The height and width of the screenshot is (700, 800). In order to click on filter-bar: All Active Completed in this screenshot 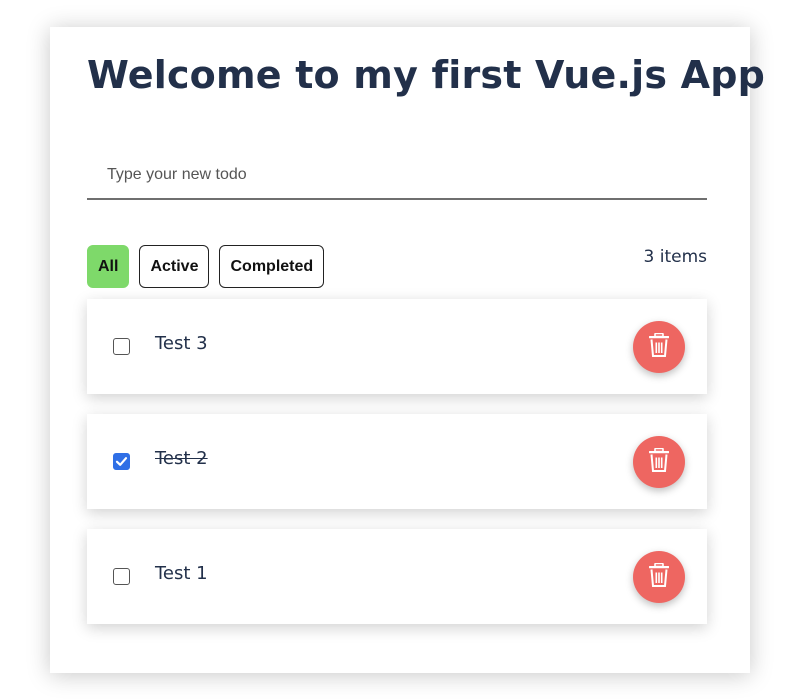, I will do `click(206, 266)`.